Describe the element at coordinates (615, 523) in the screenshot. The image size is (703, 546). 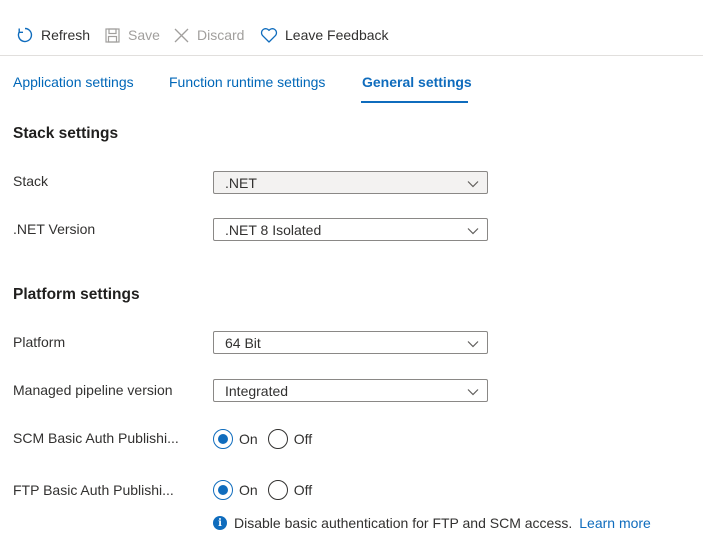
I see `learn-more-link: Learn more` at that location.